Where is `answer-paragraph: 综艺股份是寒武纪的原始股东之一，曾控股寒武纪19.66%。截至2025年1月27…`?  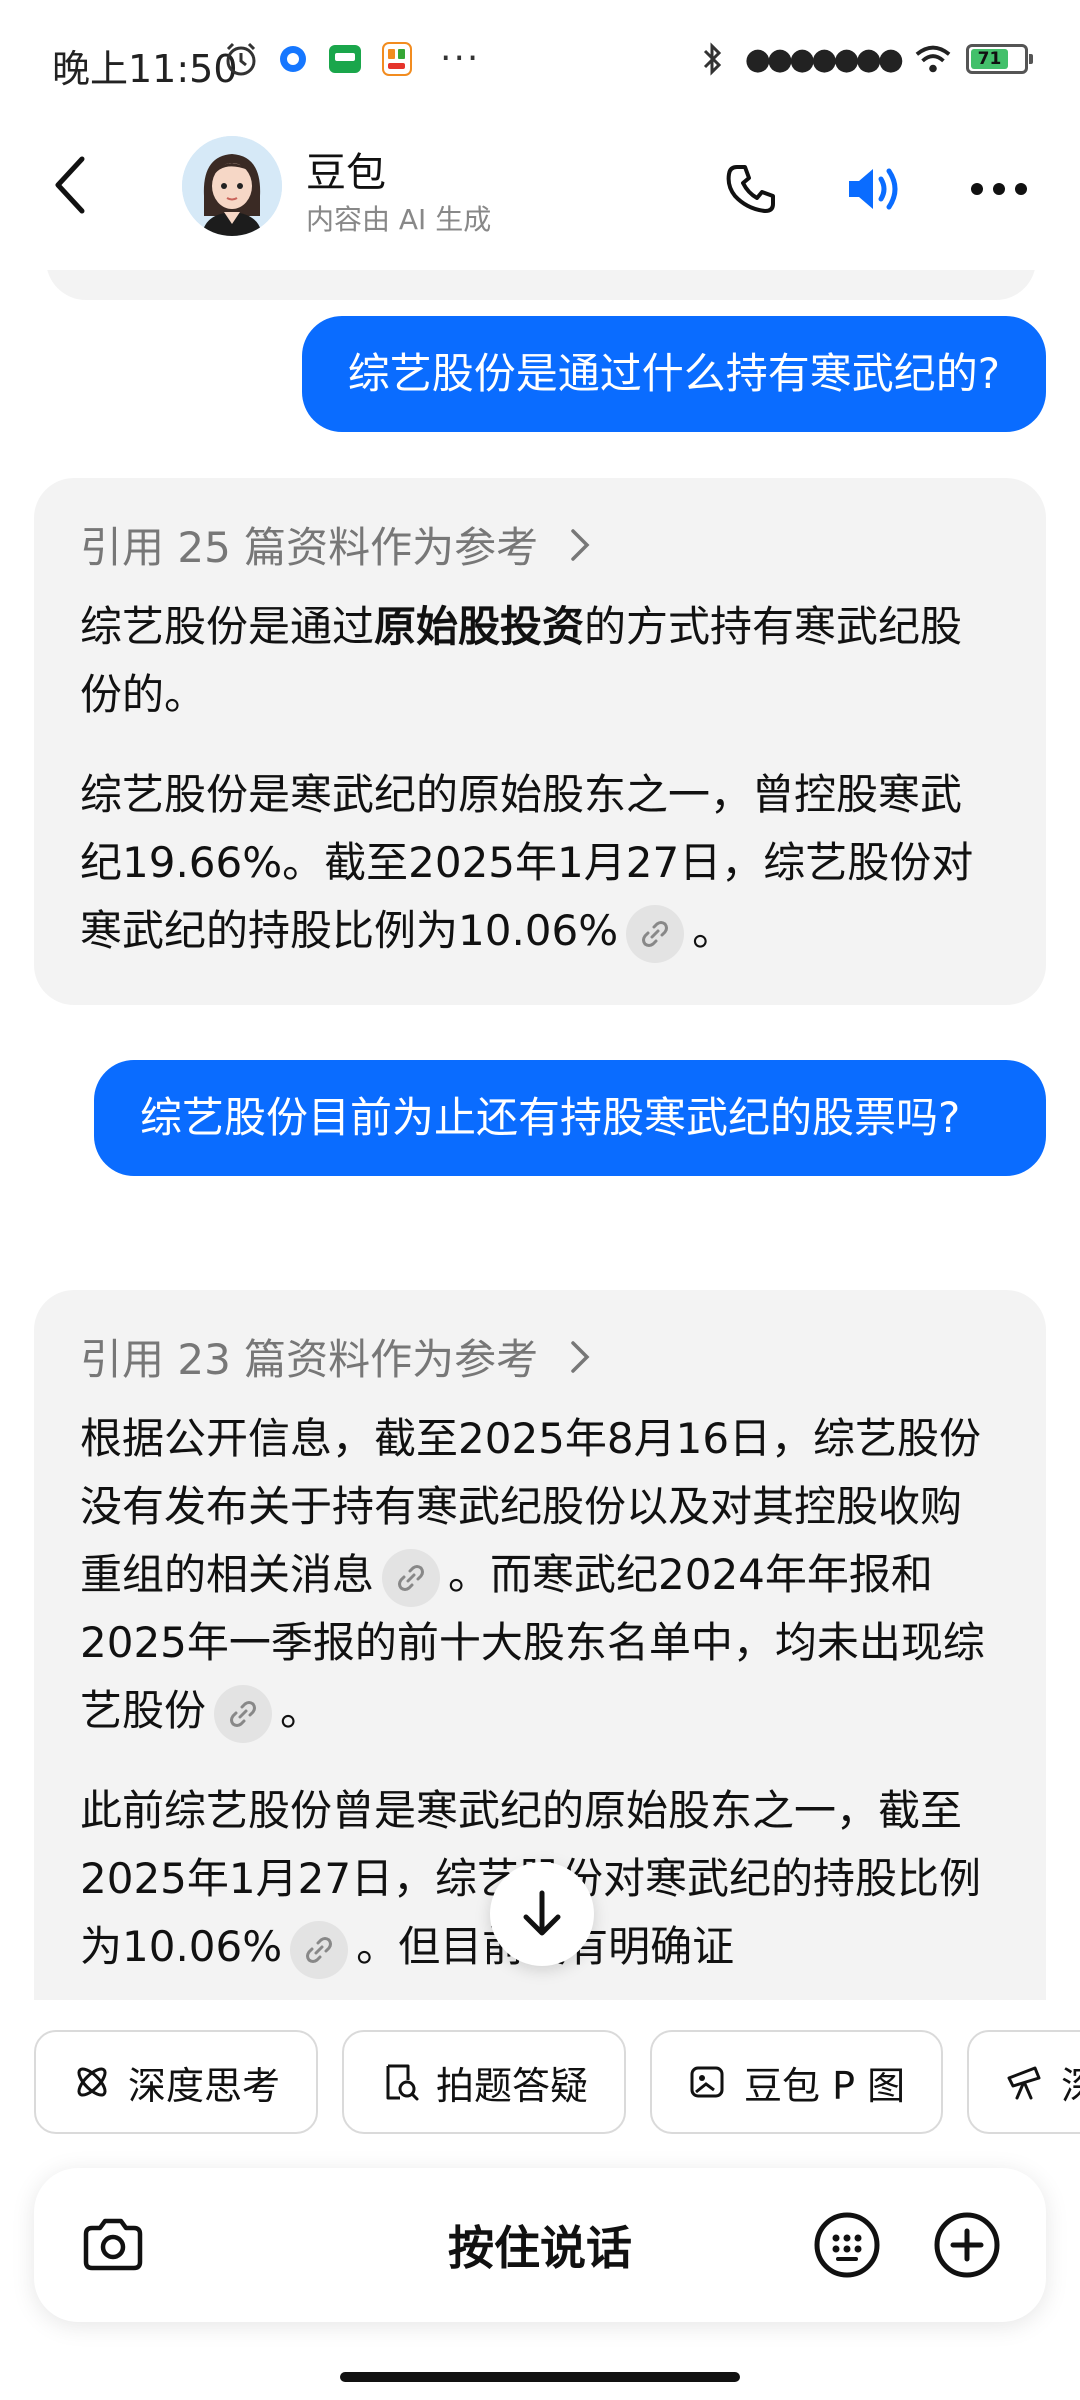
answer-paragraph: 综艺股份是寒武纪的原始股东之一，曾控股寒武纪19.66%。截至2025年1月27… is located at coordinates (540, 863).